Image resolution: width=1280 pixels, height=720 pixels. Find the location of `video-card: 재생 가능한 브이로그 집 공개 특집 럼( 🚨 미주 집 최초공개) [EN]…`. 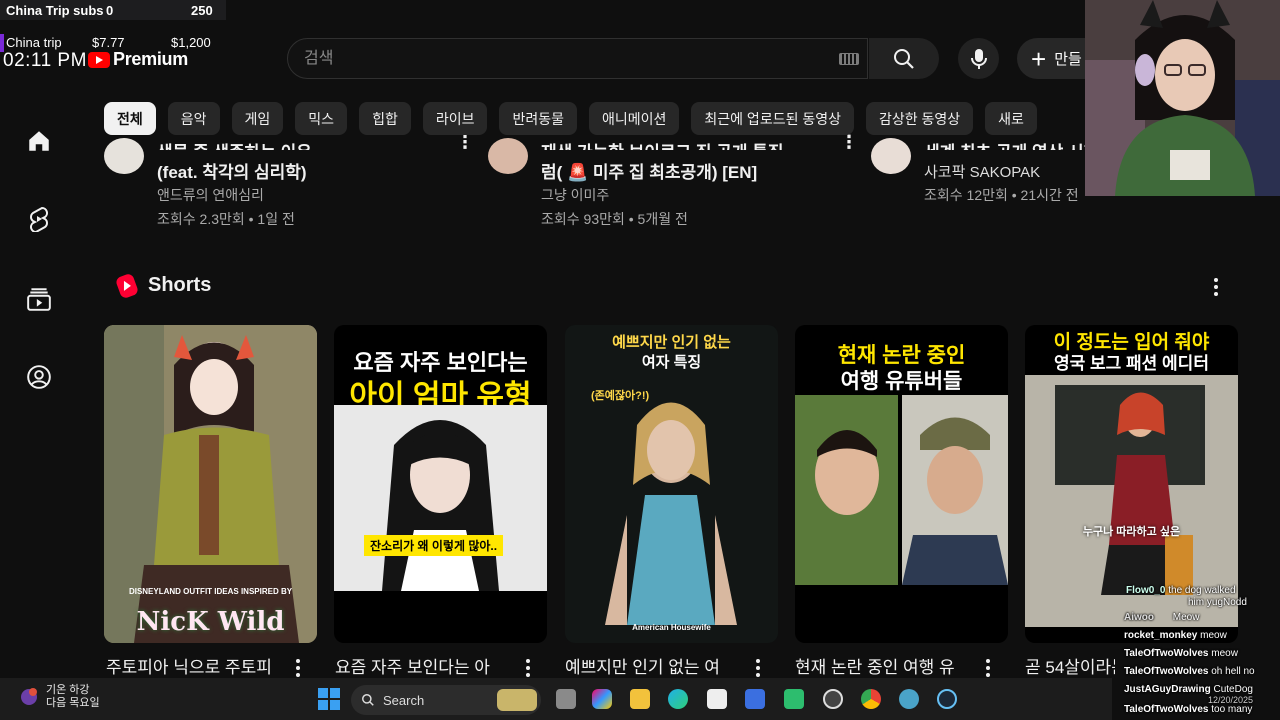

video-card: 재생 가능한 브이로그 집 공개 특집 럼( 🚨 미주 집 최초공개) [EN]… is located at coordinates (673, 183).